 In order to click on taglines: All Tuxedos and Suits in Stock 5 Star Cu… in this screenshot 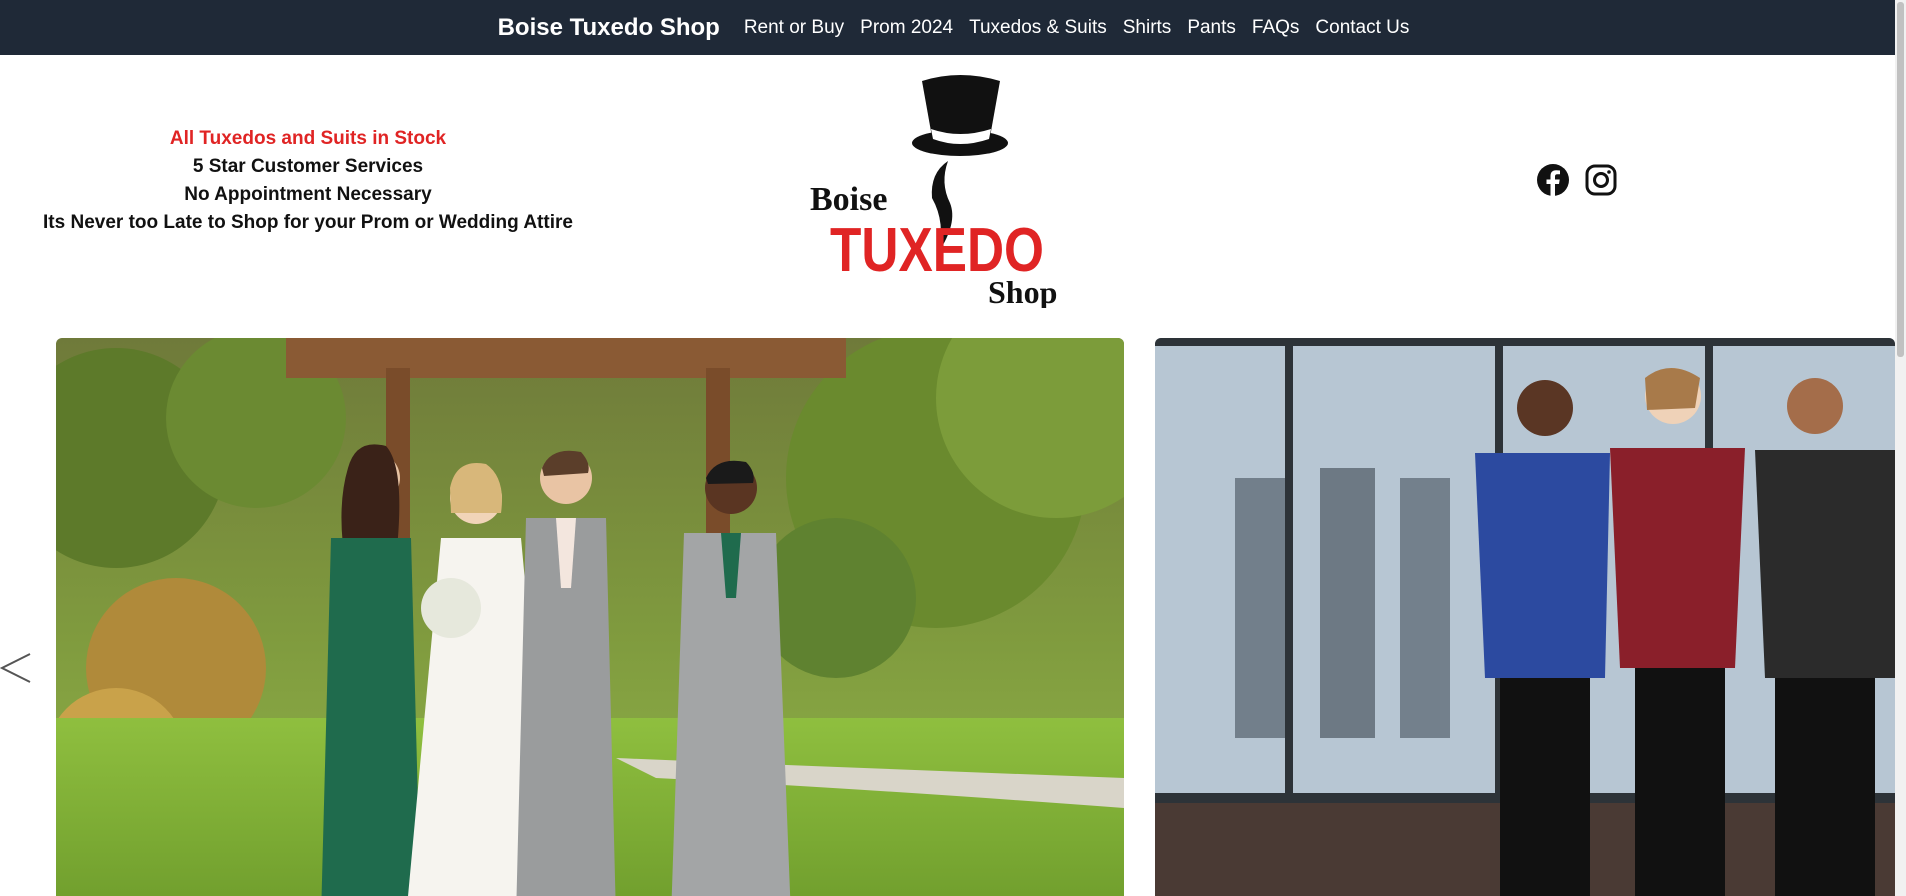, I will do `click(308, 181)`.